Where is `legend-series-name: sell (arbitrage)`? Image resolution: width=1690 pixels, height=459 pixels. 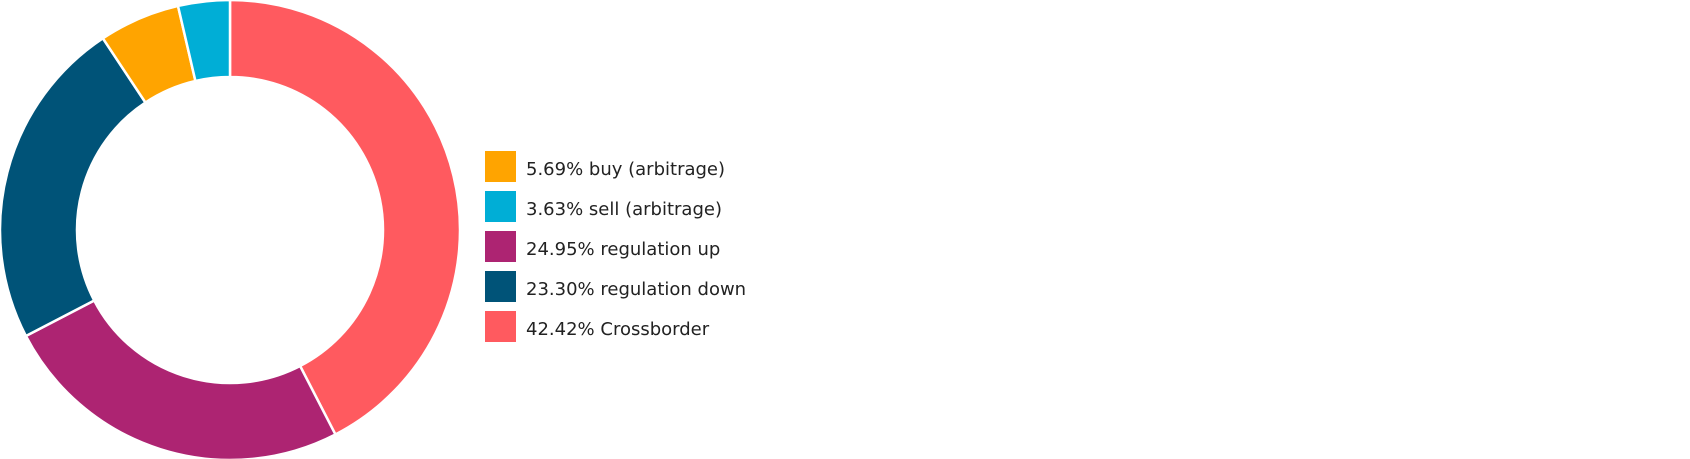
legend-series-name: sell (arbitrage) is located at coordinates (655, 209).